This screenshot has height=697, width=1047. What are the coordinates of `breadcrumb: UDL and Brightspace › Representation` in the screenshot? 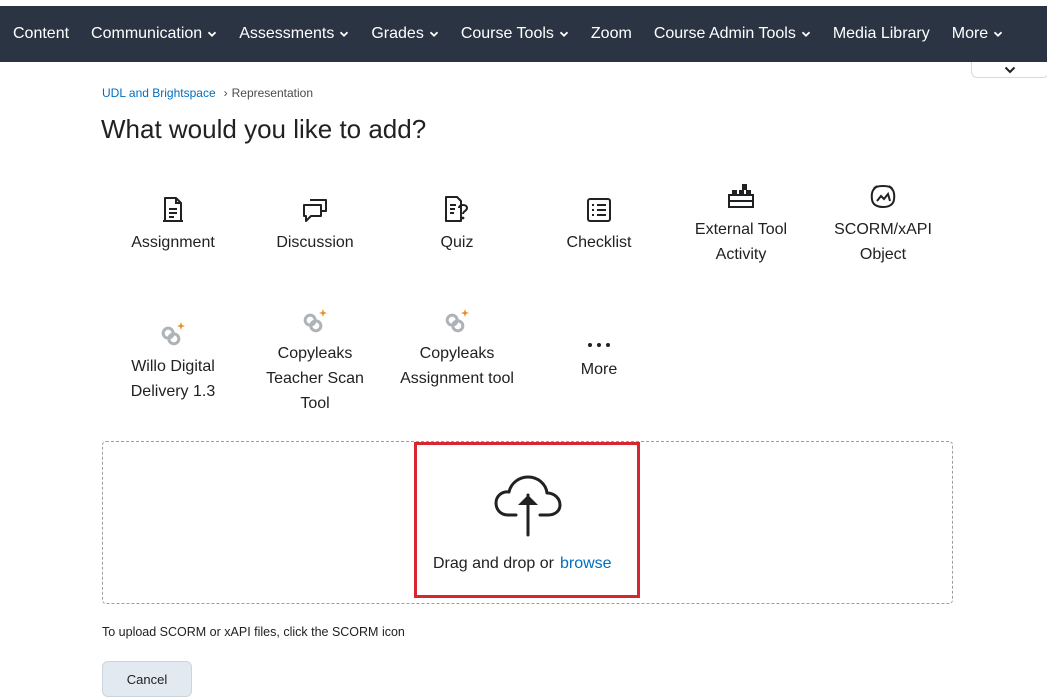 It's located at (207, 93).